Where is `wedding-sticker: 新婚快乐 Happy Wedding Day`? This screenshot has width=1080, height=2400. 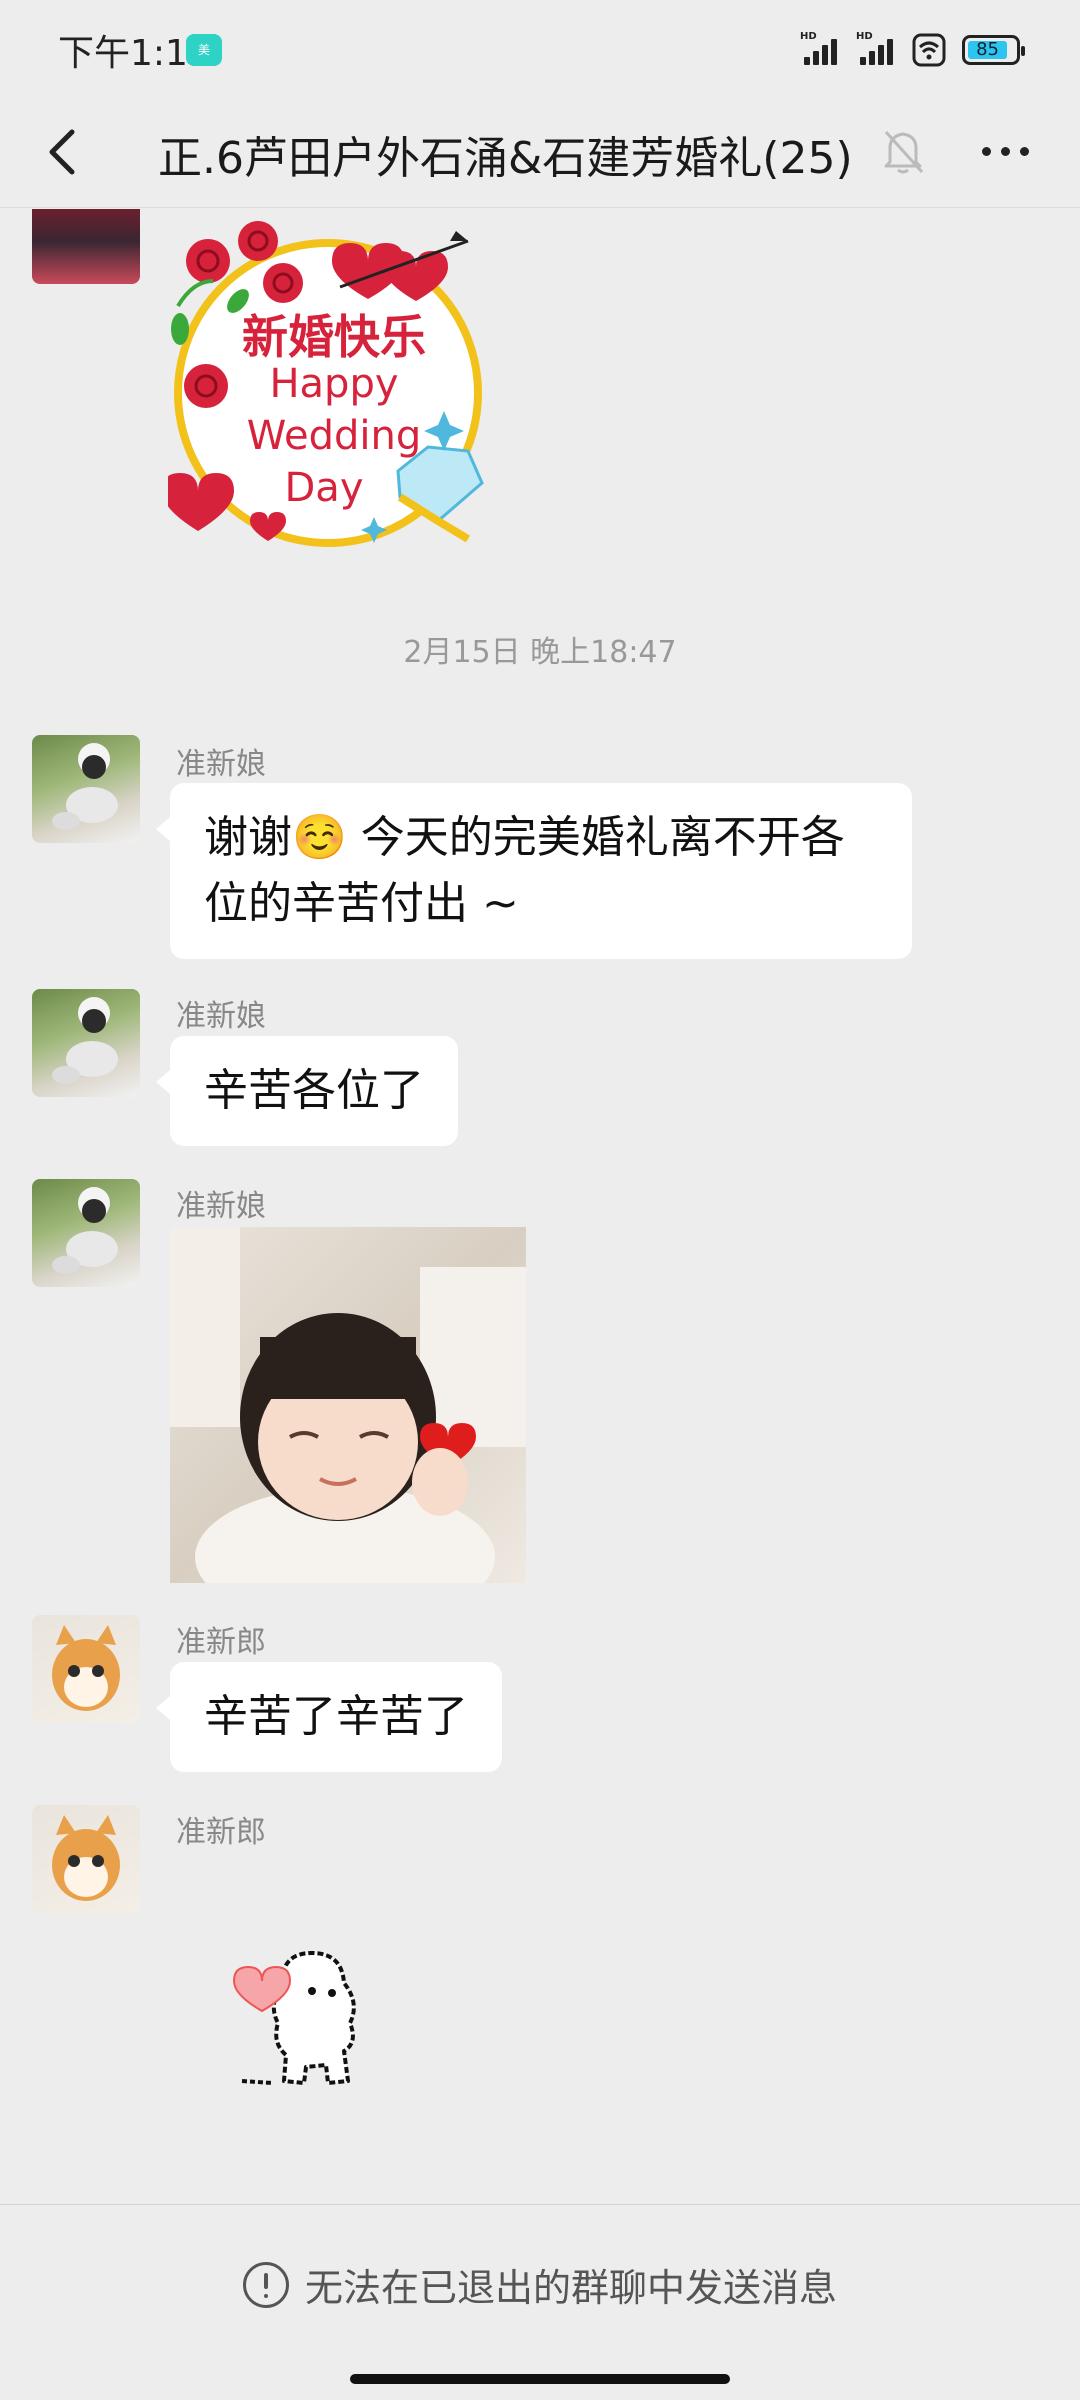
wedding-sticker: 新婚快乐 Happy Wedding Day is located at coordinates (333, 391).